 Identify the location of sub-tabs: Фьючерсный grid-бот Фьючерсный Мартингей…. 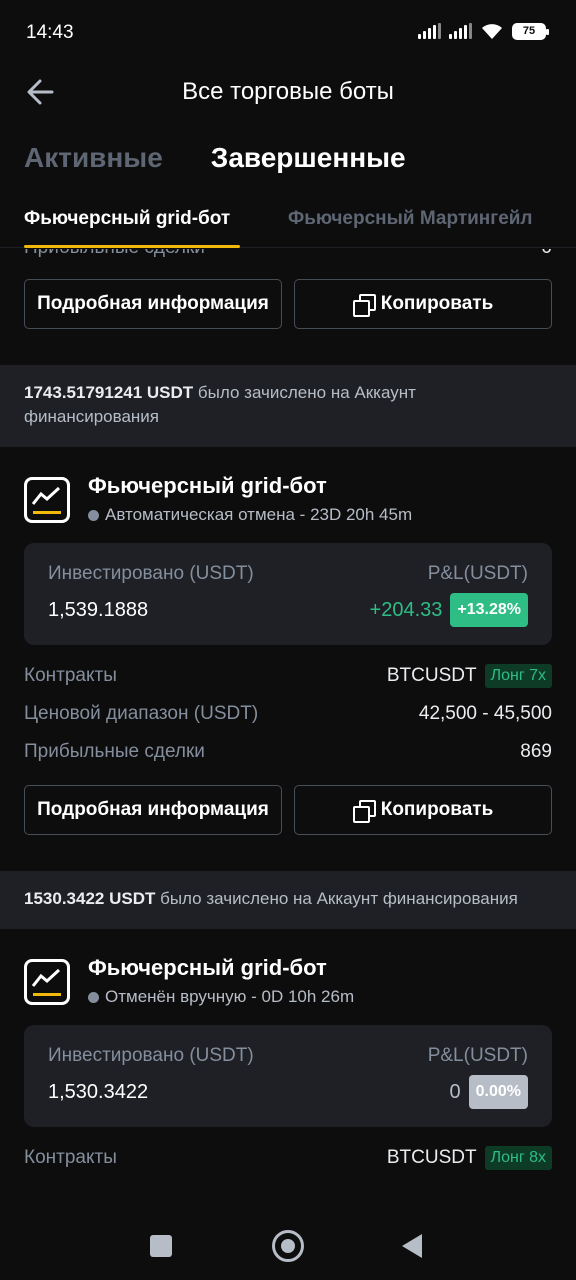
(288, 222).